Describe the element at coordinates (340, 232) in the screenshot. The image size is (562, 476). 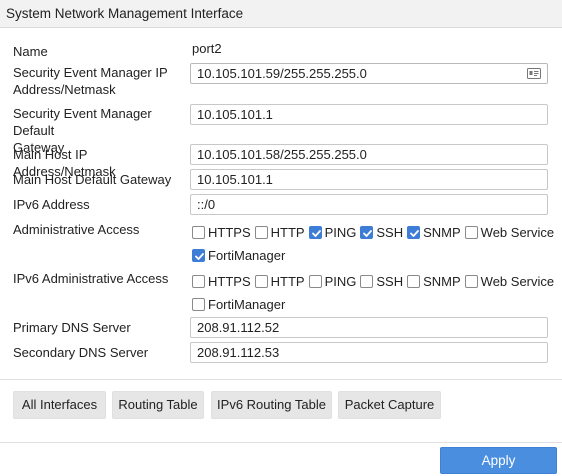
I see `admin-access-option-label: PING` at that location.